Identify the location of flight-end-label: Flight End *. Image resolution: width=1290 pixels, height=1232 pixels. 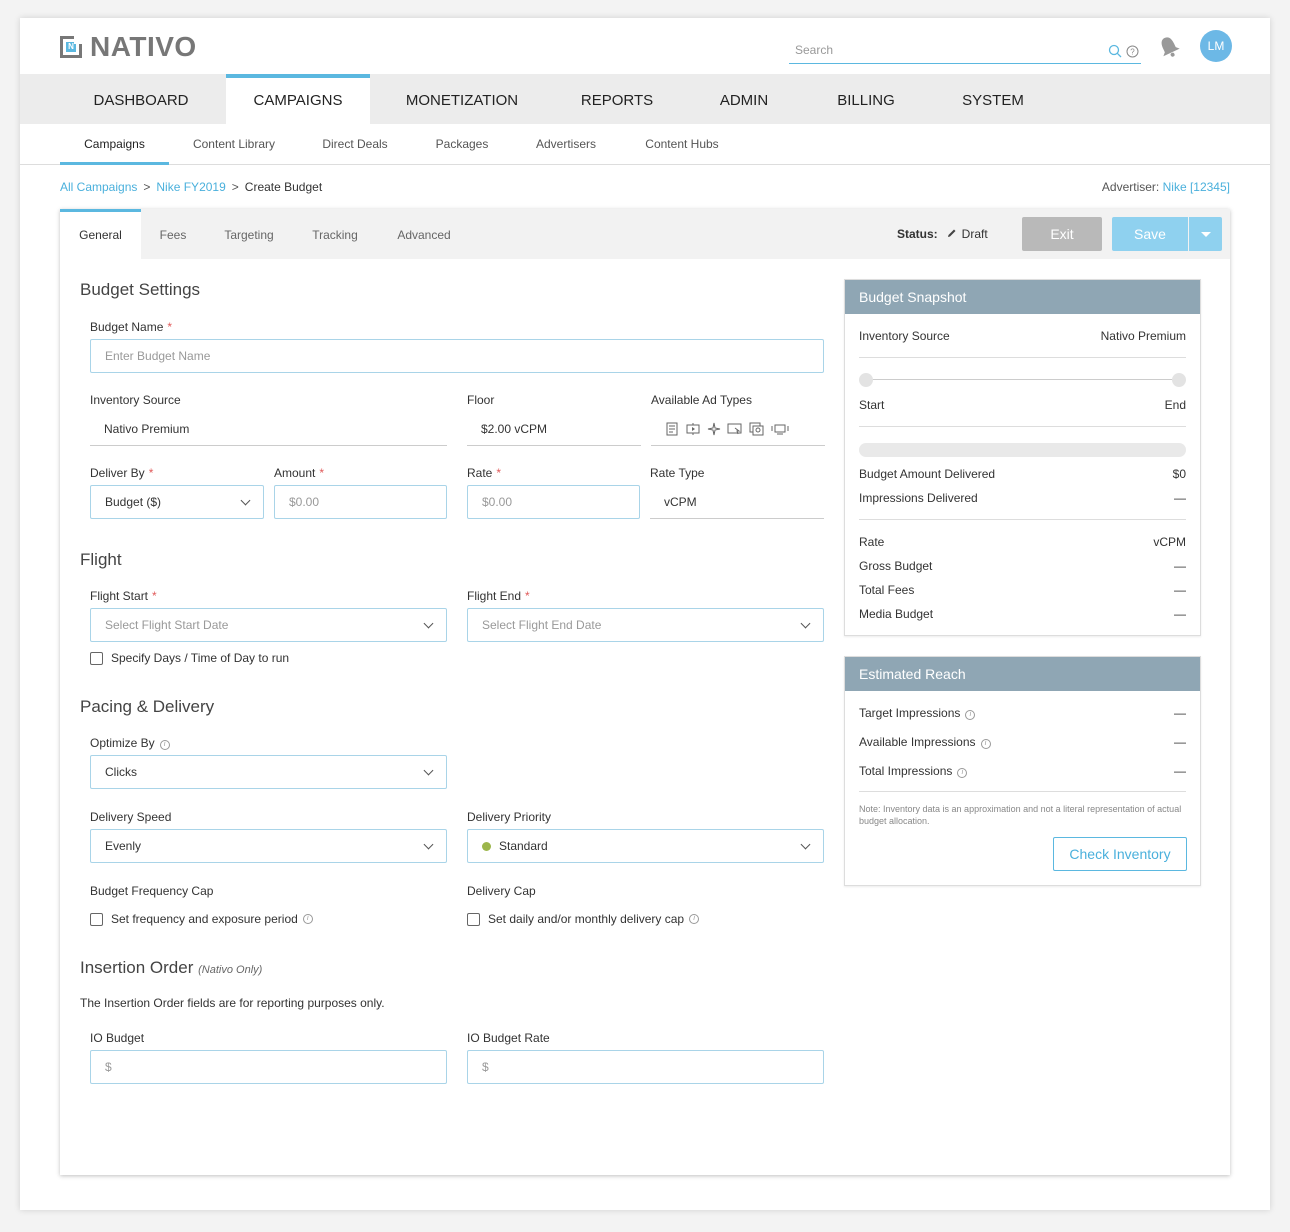
(498, 596).